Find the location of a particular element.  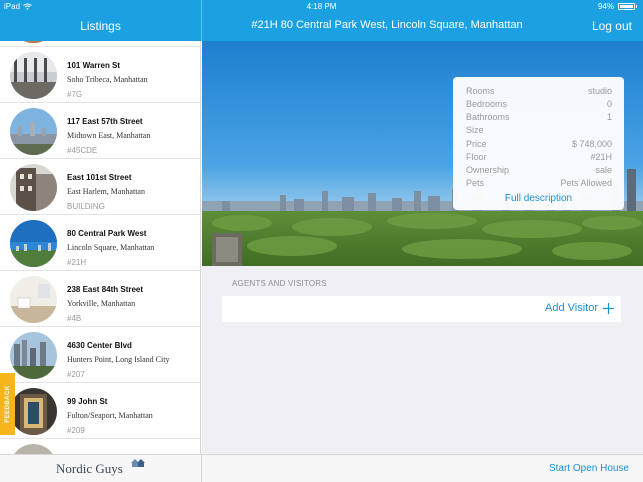

detail-row-floor: Floor #21H is located at coordinates (539, 158).